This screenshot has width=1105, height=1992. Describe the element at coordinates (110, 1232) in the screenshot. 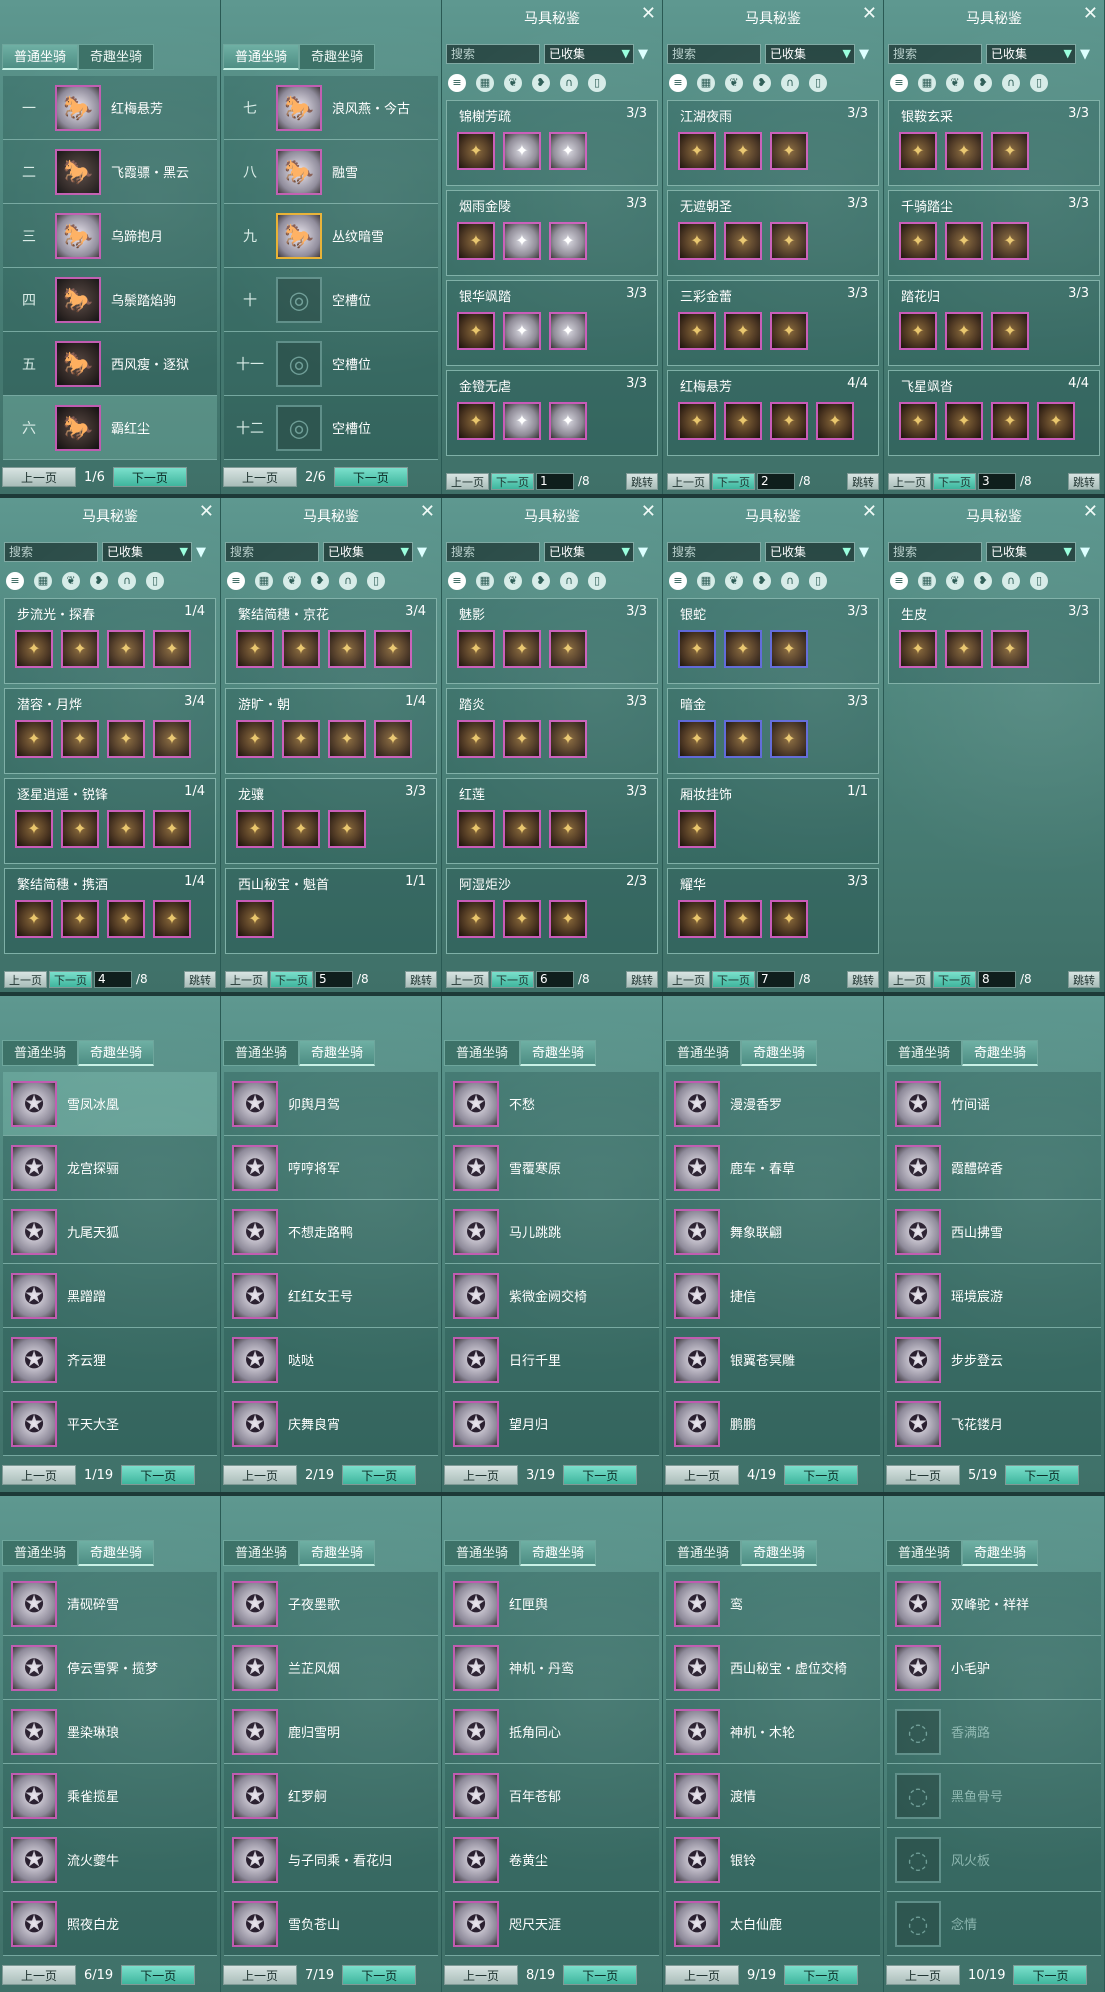

I see `mount-list-item: ✪ 九尾天狐` at that location.